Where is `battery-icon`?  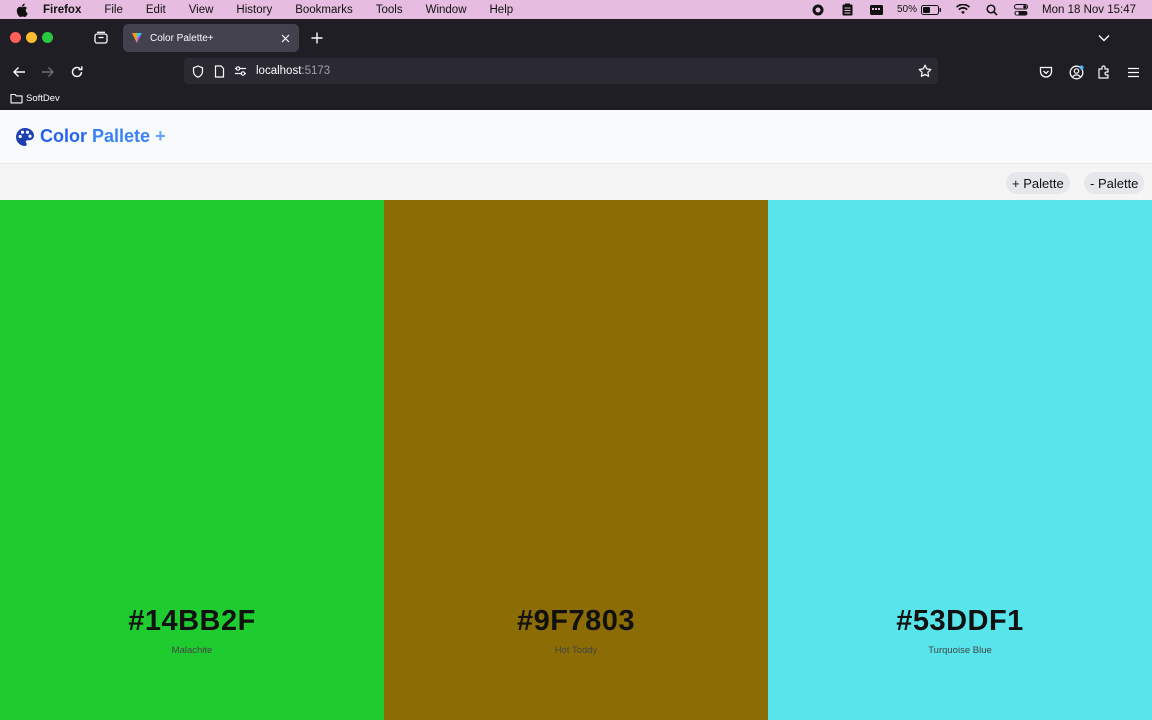 battery-icon is located at coordinates (931, 10).